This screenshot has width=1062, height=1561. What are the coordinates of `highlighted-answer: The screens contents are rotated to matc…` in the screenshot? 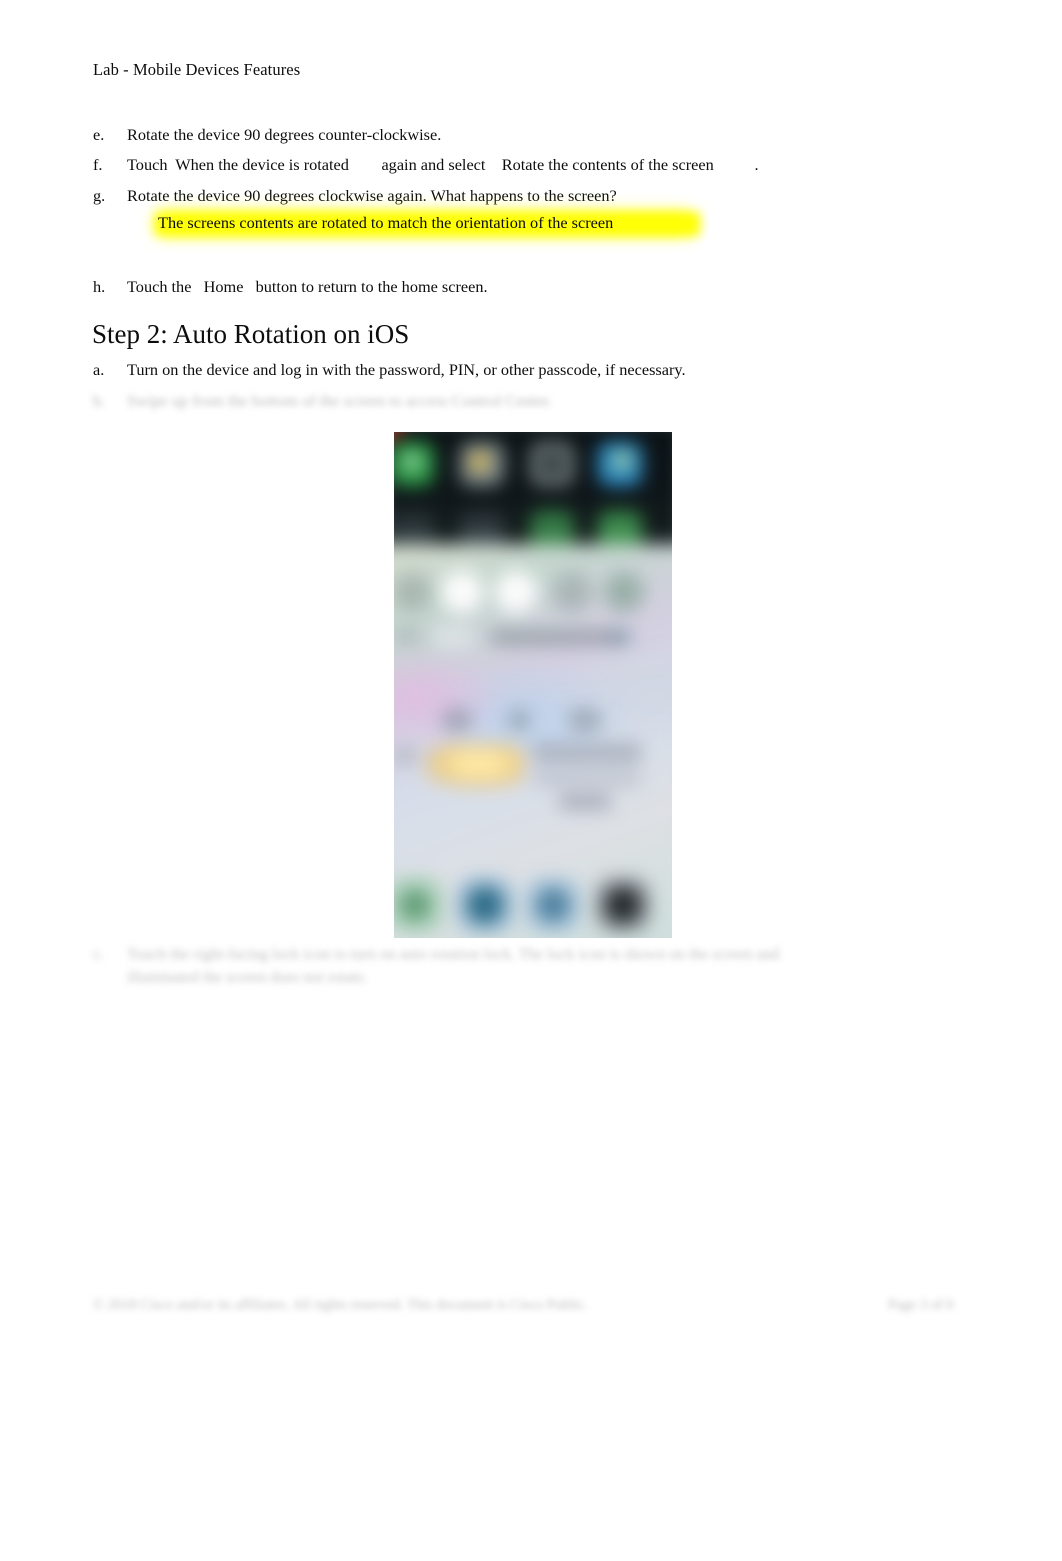 It's located at (435, 224).